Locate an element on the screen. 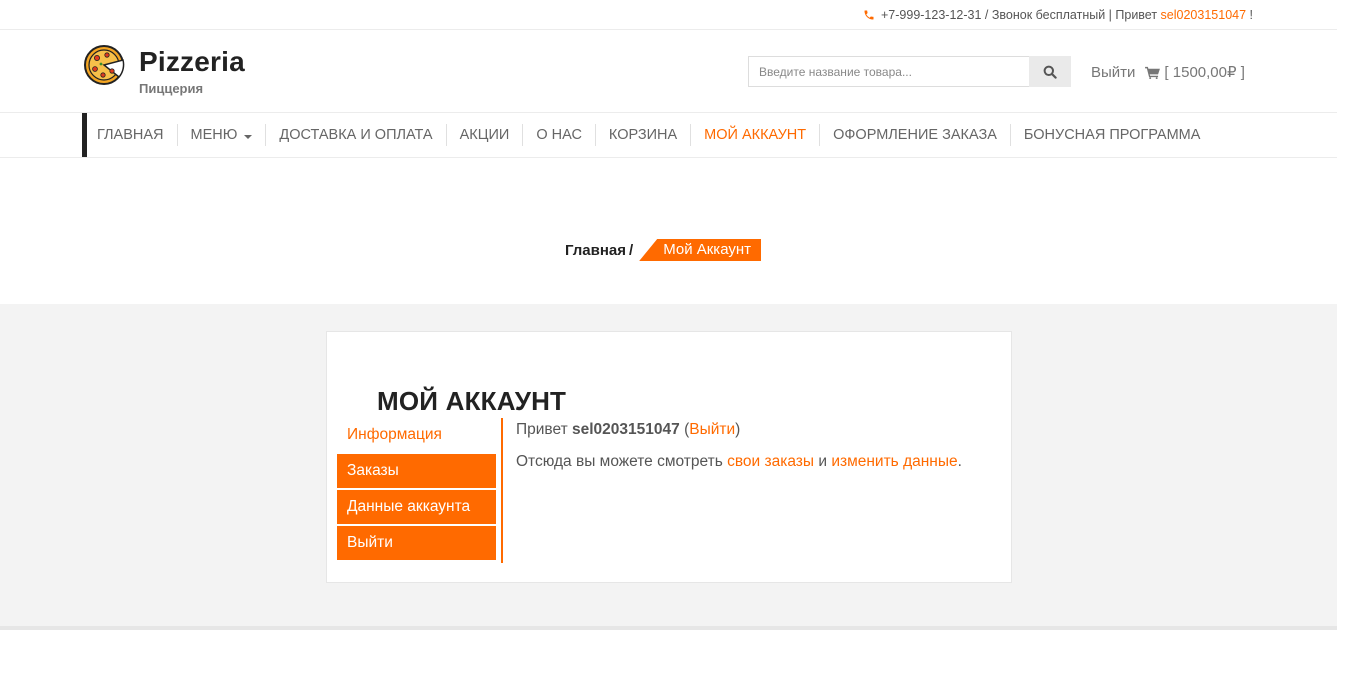  footer-divider is located at coordinates (668, 628).